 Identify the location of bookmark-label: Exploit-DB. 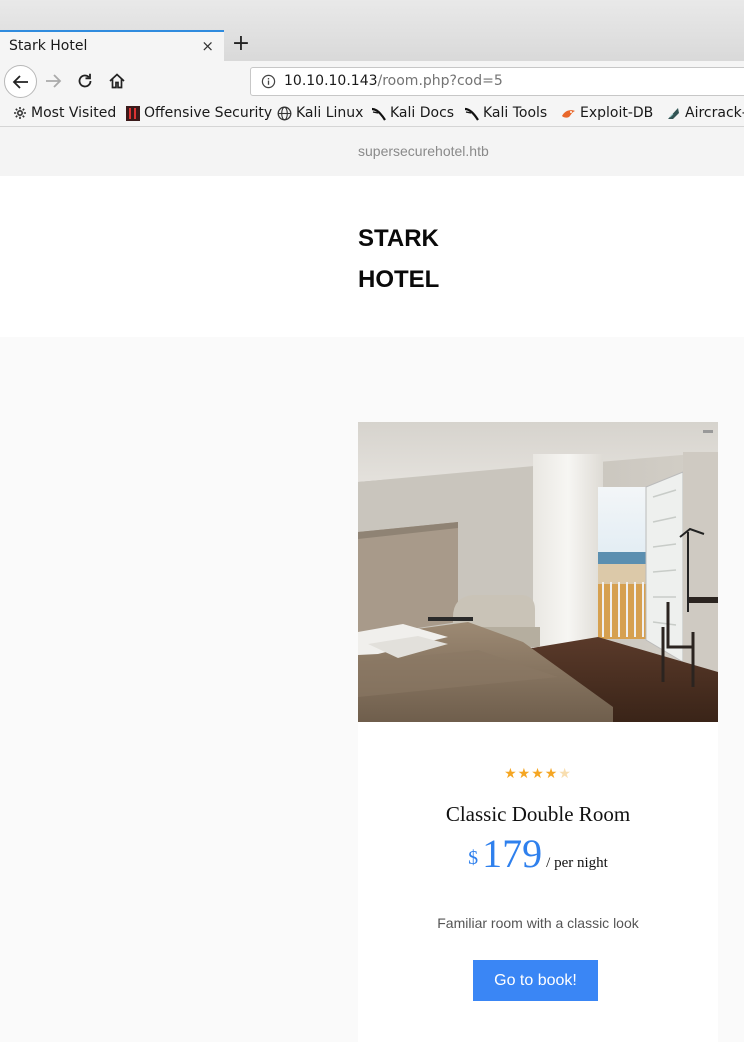
(617, 113).